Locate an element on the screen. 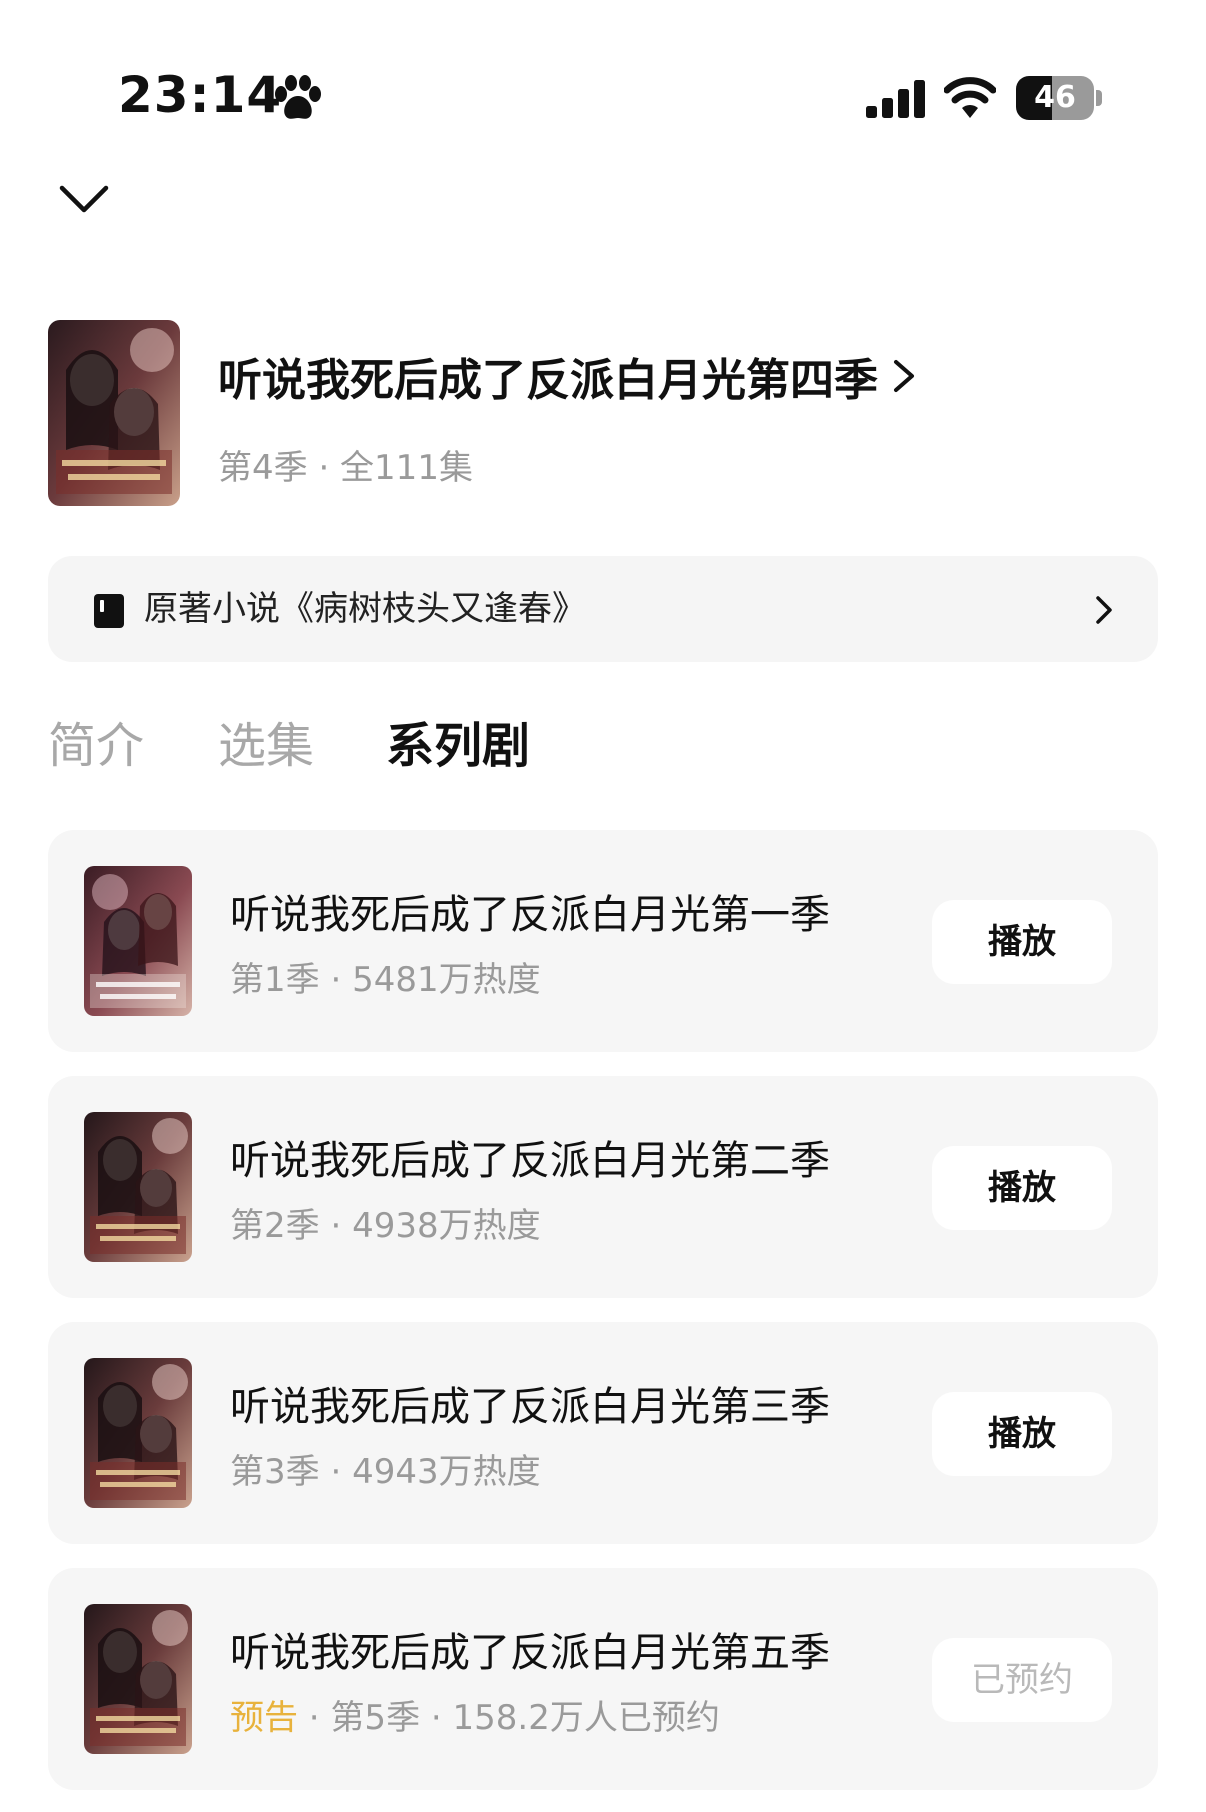  series-meta: 第2季 · 4938万热度 is located at coordinates (385, 1226).